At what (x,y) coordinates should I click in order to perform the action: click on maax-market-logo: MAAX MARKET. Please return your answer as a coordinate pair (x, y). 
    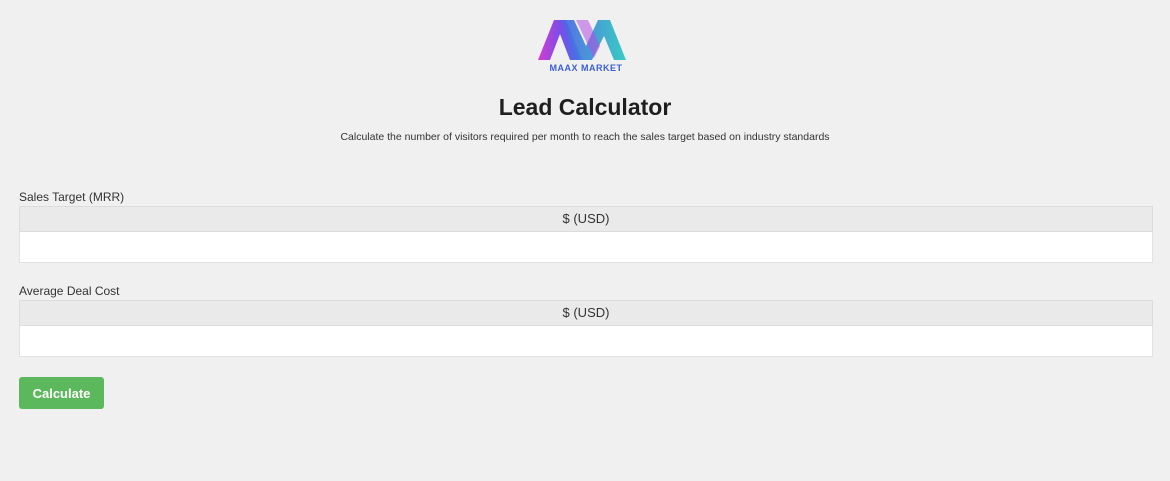
    Looking at the image, I should click on (586, 46).